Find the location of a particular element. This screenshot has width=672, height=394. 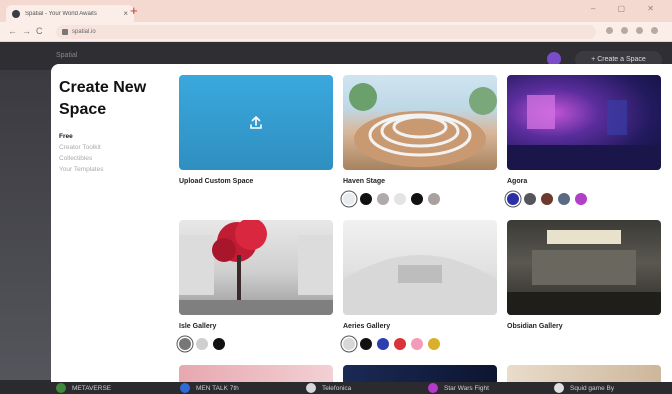

background-space-item: Telefonica is located at coordinates (328, 388).